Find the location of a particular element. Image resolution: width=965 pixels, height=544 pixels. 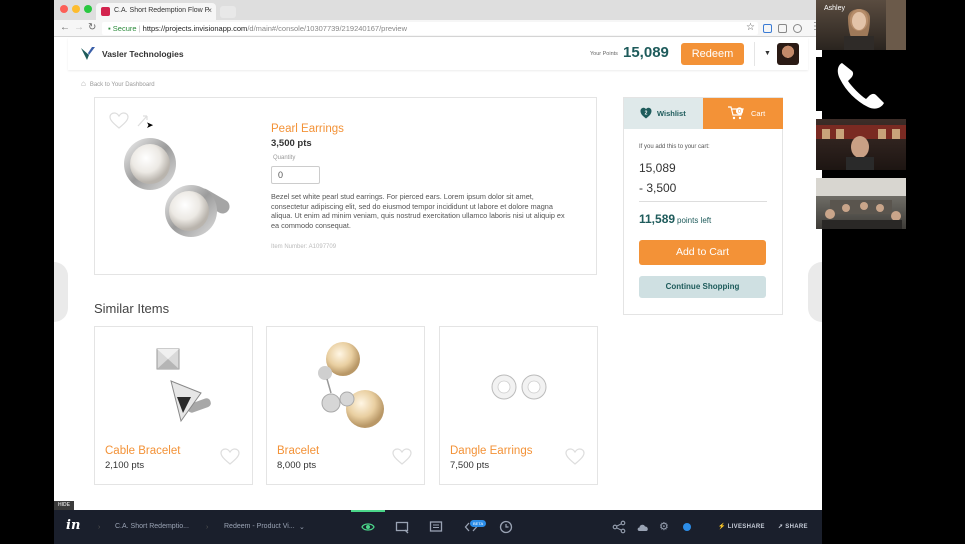

section-title: Similar Items is located at coordinates (132, 308).